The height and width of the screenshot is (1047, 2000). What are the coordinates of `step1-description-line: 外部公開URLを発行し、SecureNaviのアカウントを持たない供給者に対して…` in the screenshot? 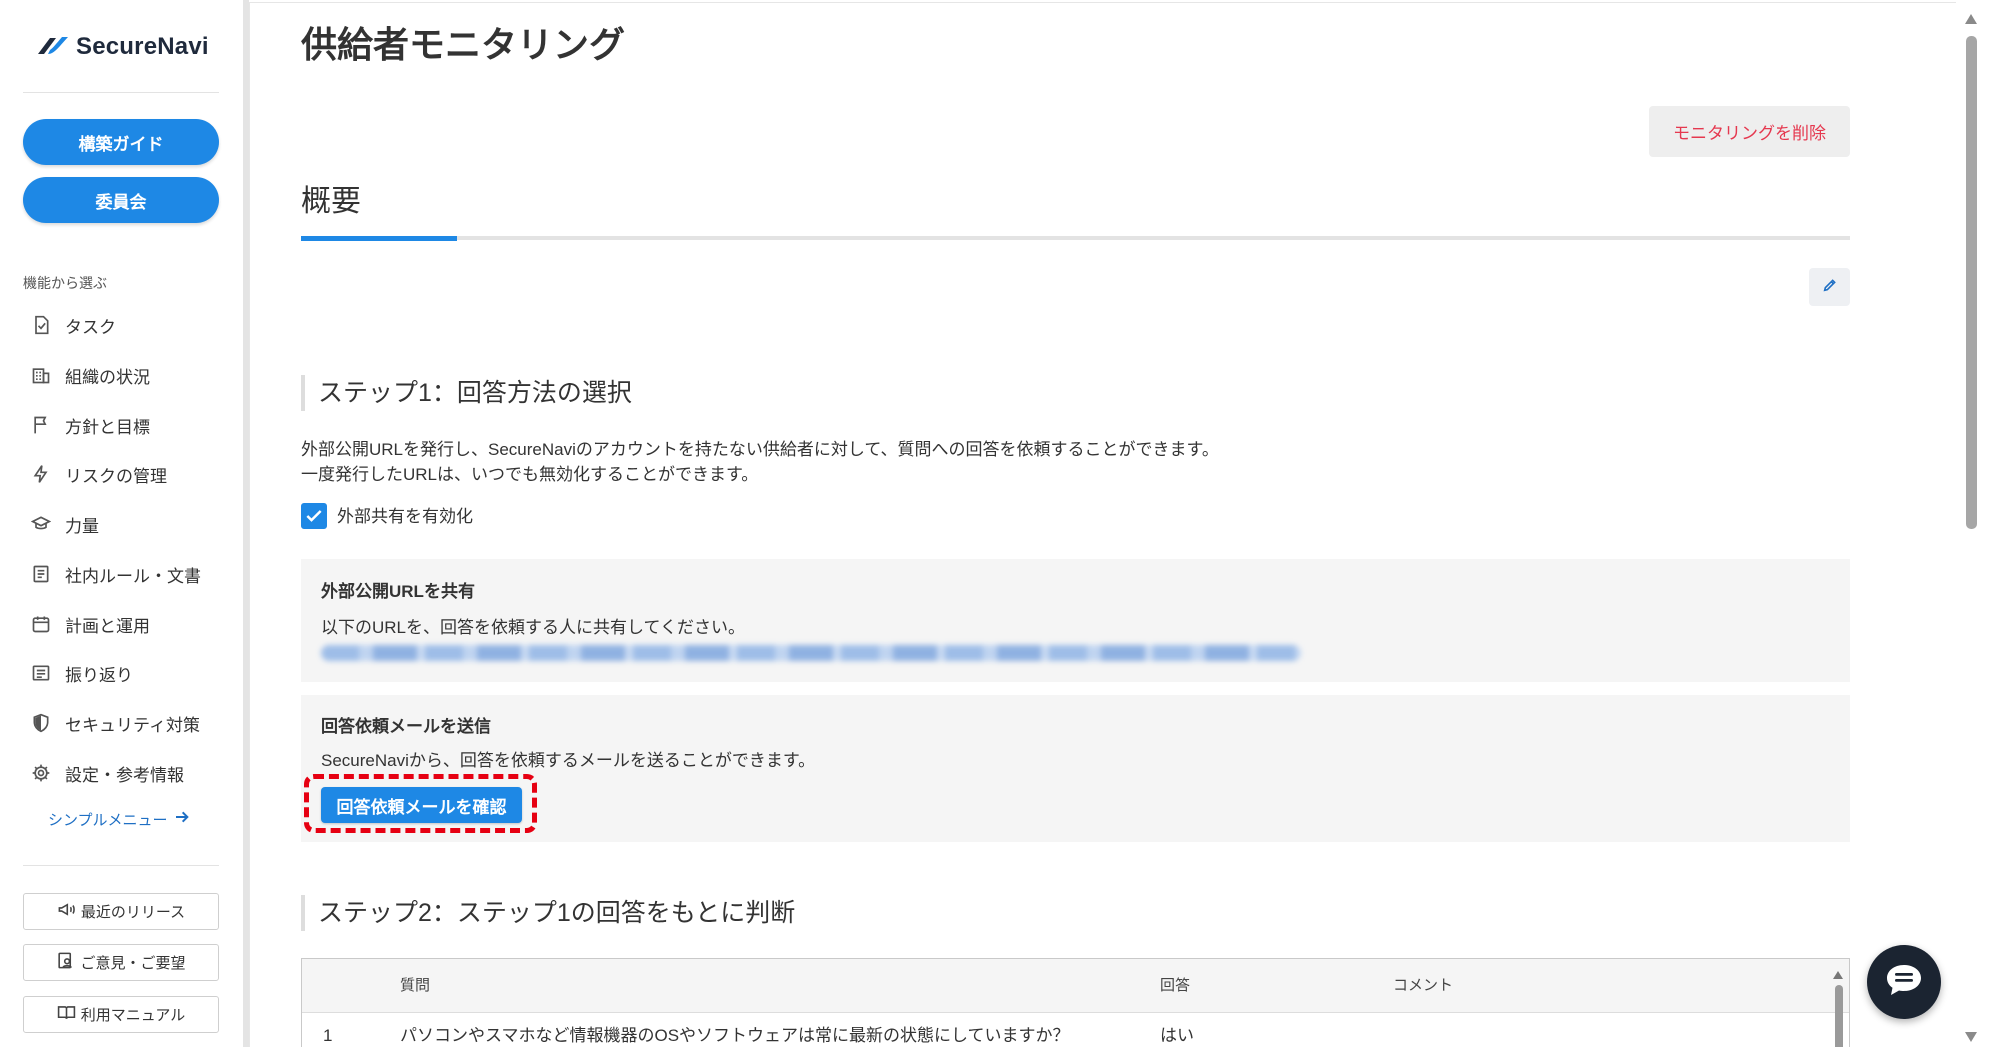 It's located at (760, 449).